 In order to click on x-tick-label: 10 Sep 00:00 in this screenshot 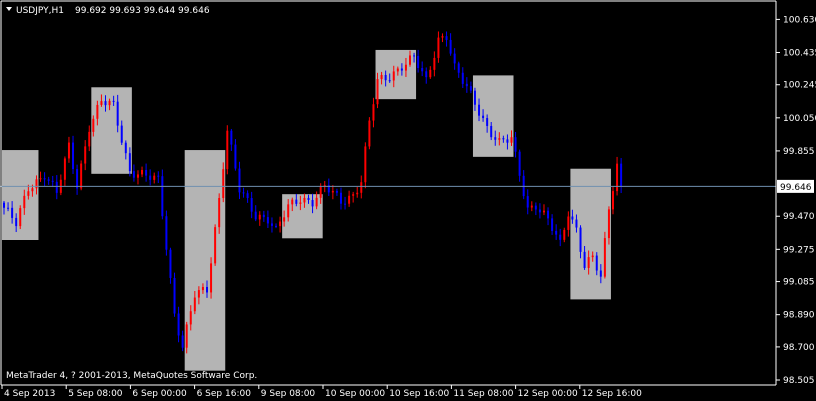, I will do `click(355, 394)`.